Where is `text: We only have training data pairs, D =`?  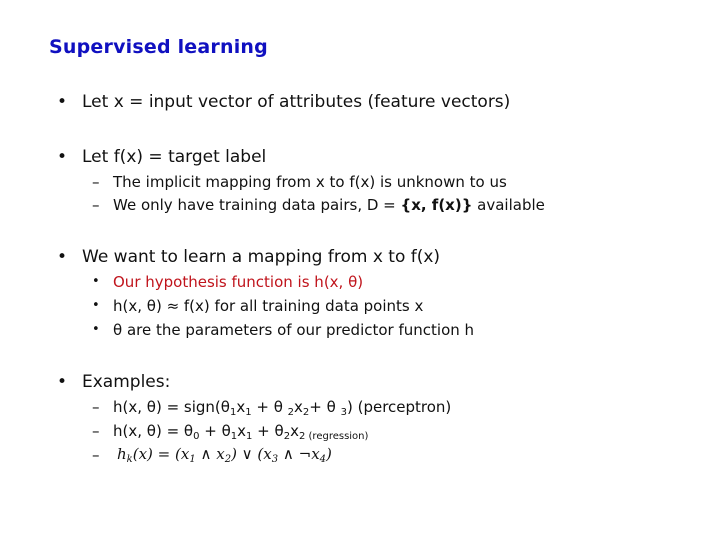
text: We only have training data pairs, D = is located at coordinates (257, 205).